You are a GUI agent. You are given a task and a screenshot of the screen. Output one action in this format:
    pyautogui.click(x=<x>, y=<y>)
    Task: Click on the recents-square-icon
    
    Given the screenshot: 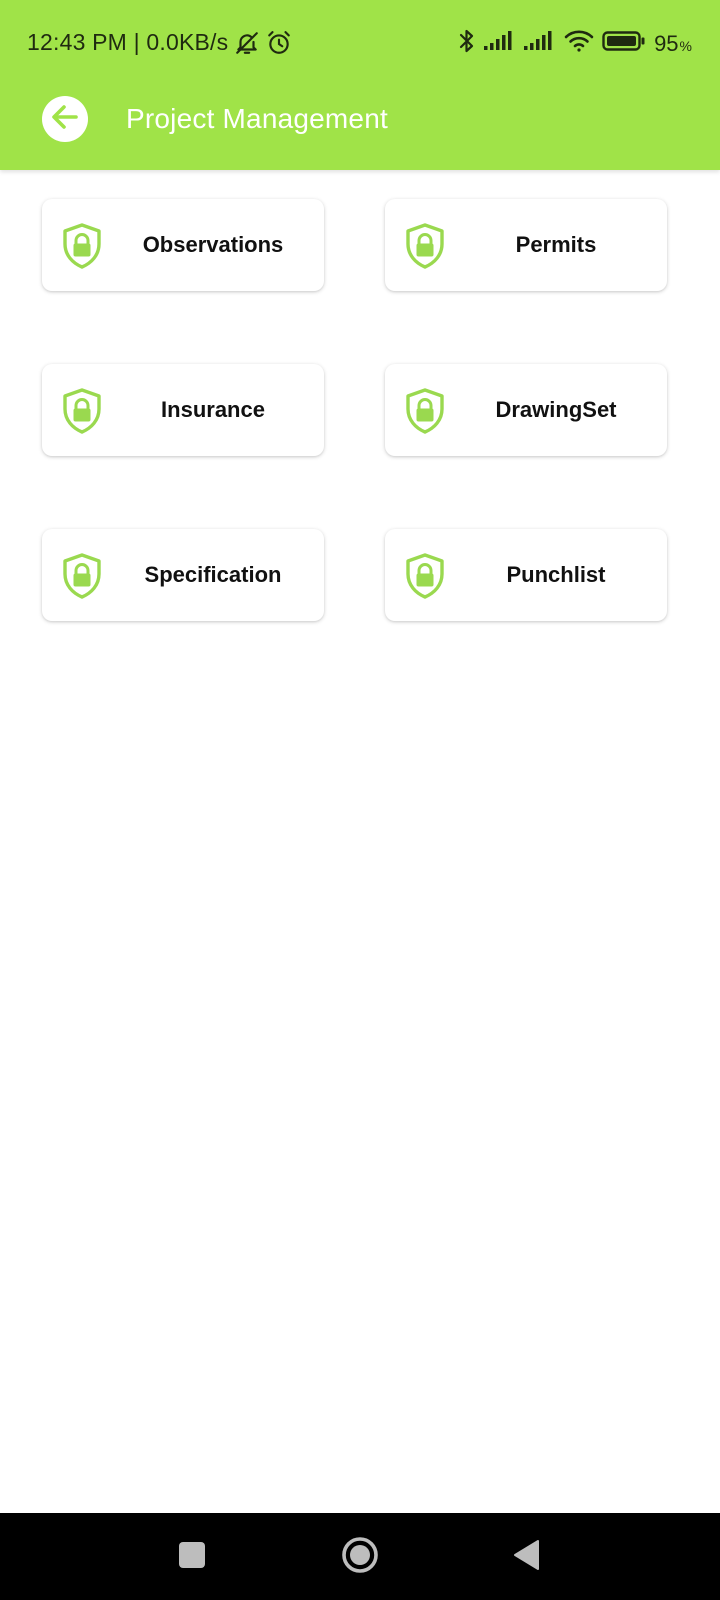 What is the action you would take?
    pyautogui.click(x=192, y=1557)
    